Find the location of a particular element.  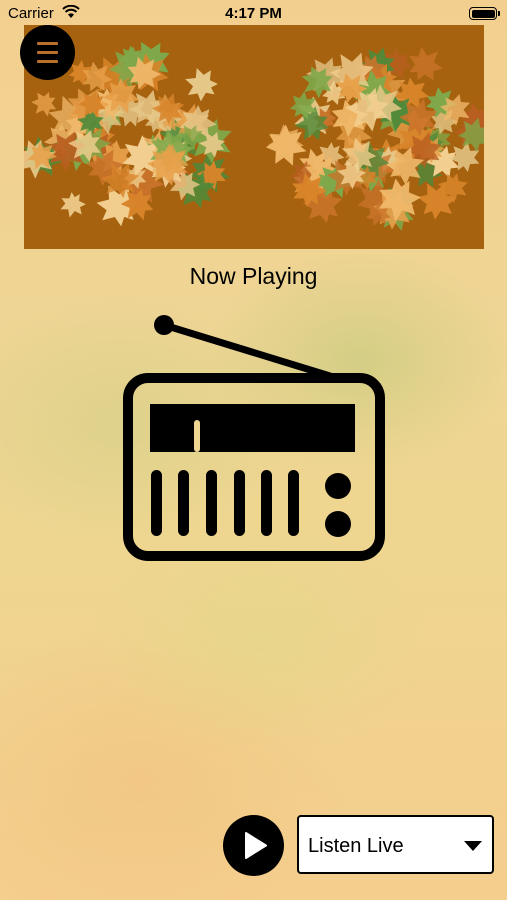

radio-icon is located at coordinates (254, 438).